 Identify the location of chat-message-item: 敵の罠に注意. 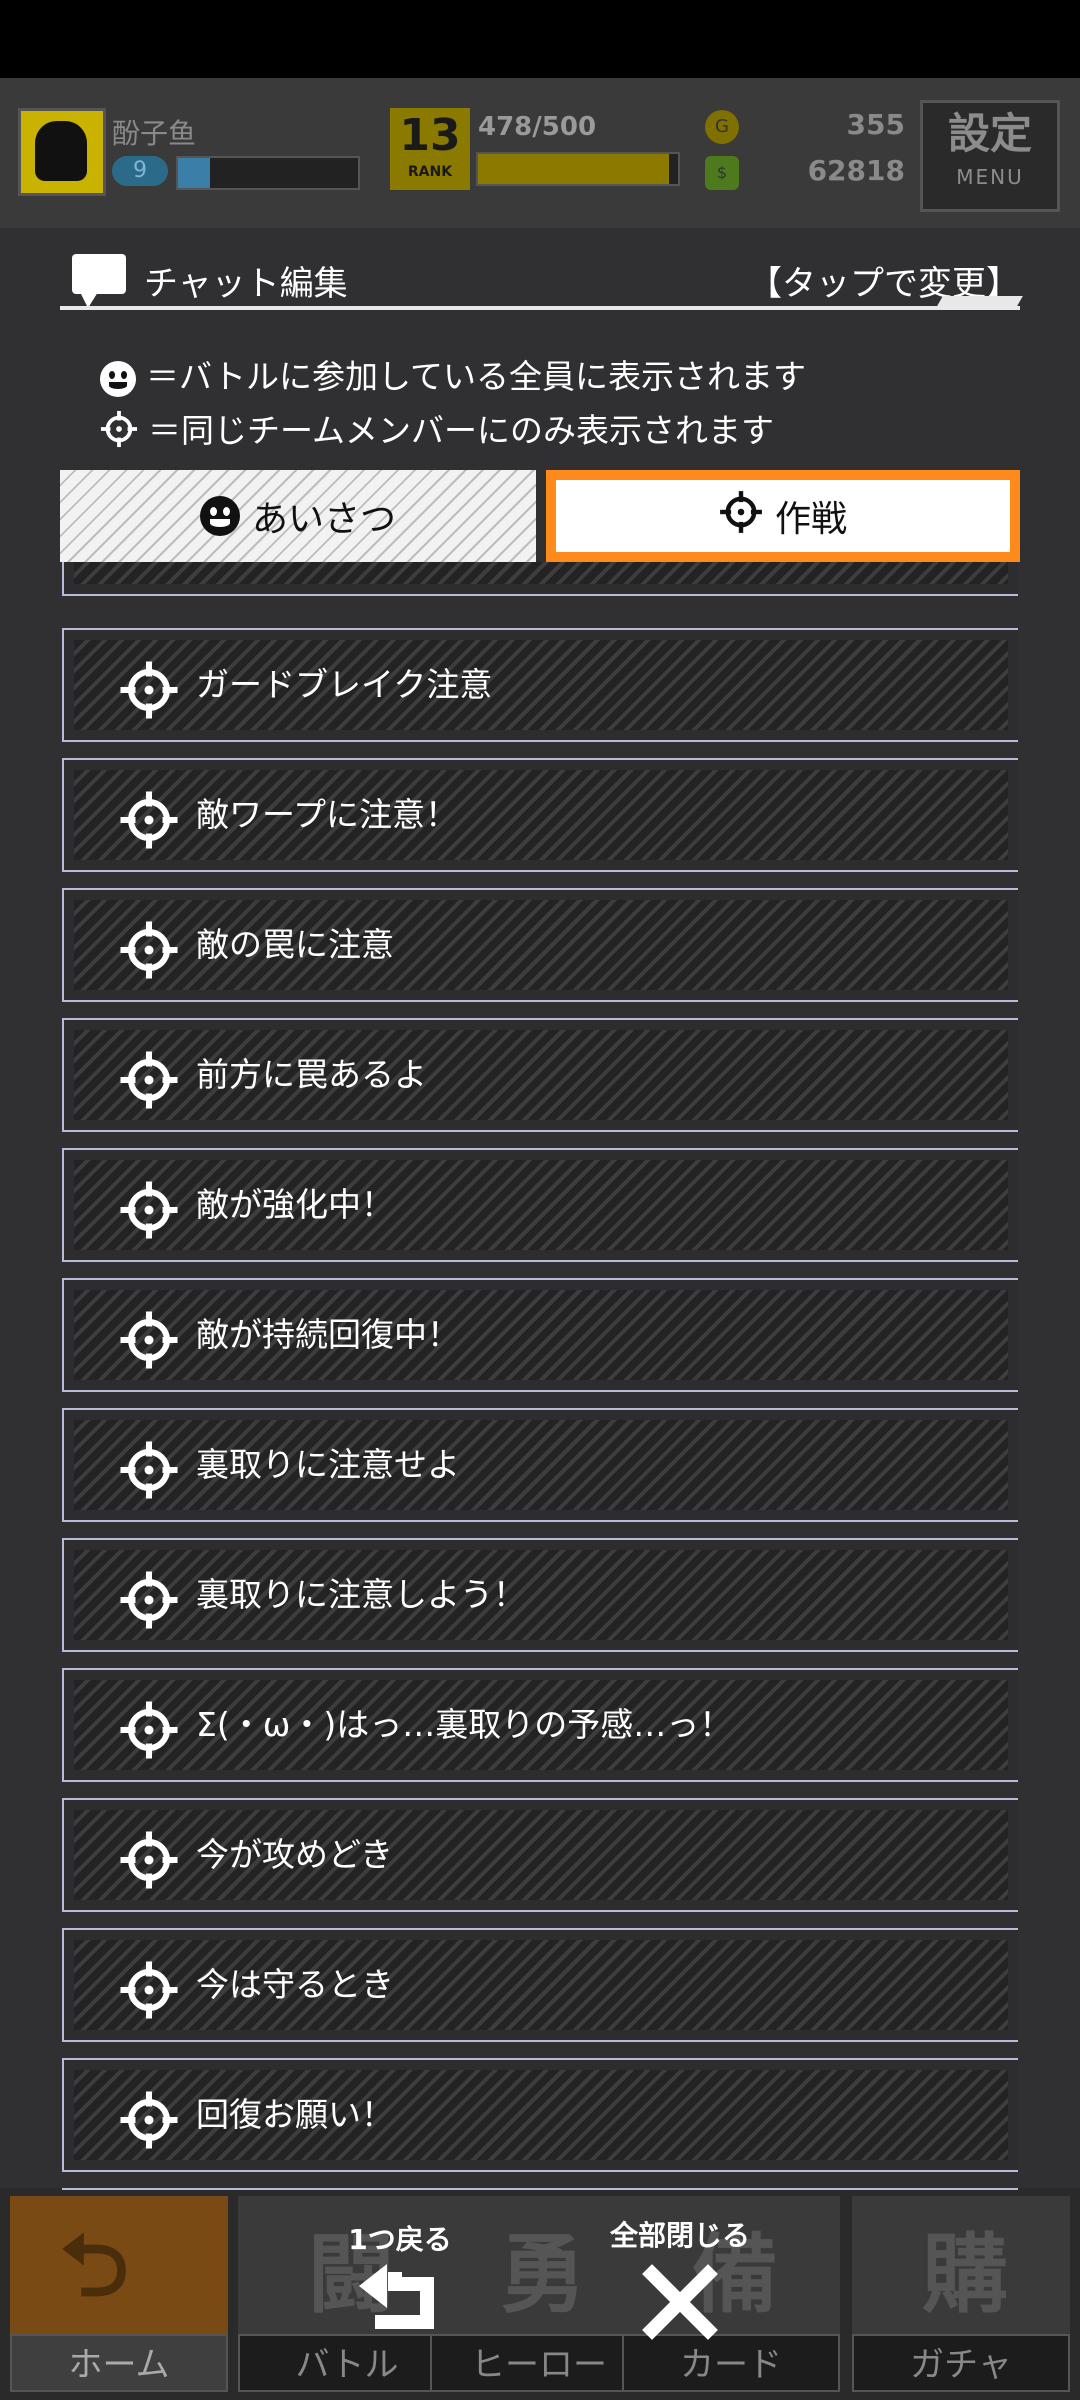
(540, 945).